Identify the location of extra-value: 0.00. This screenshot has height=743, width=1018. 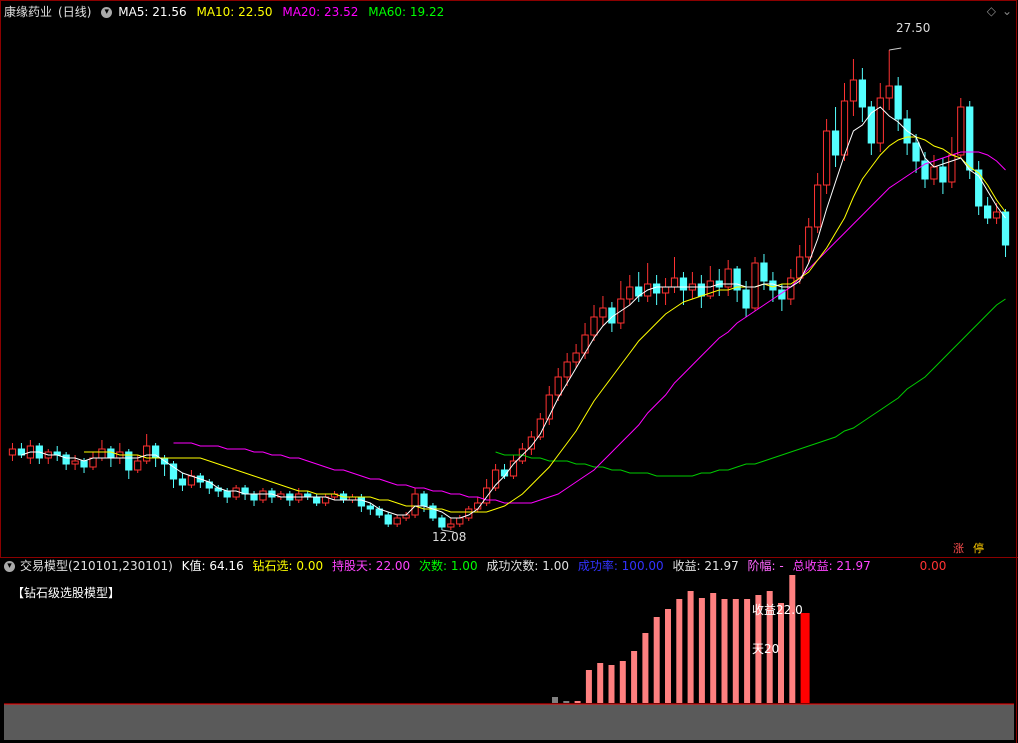
(933, 566).